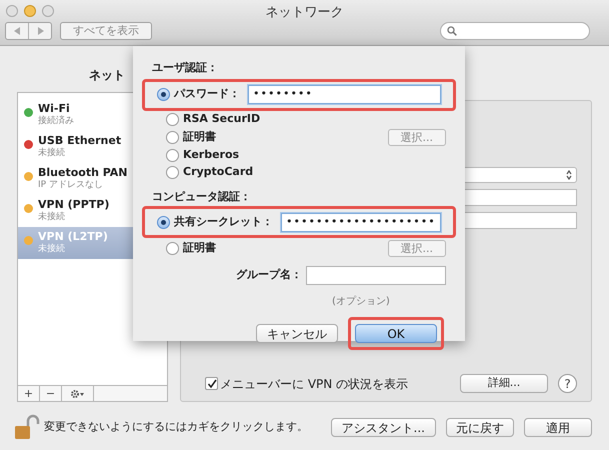 The width and height of the screenshot is (609, 450). What do you see at coordinates (396, 333) in the screenshot?
I see `ok-button: OK` at bounding box center [396, 333].